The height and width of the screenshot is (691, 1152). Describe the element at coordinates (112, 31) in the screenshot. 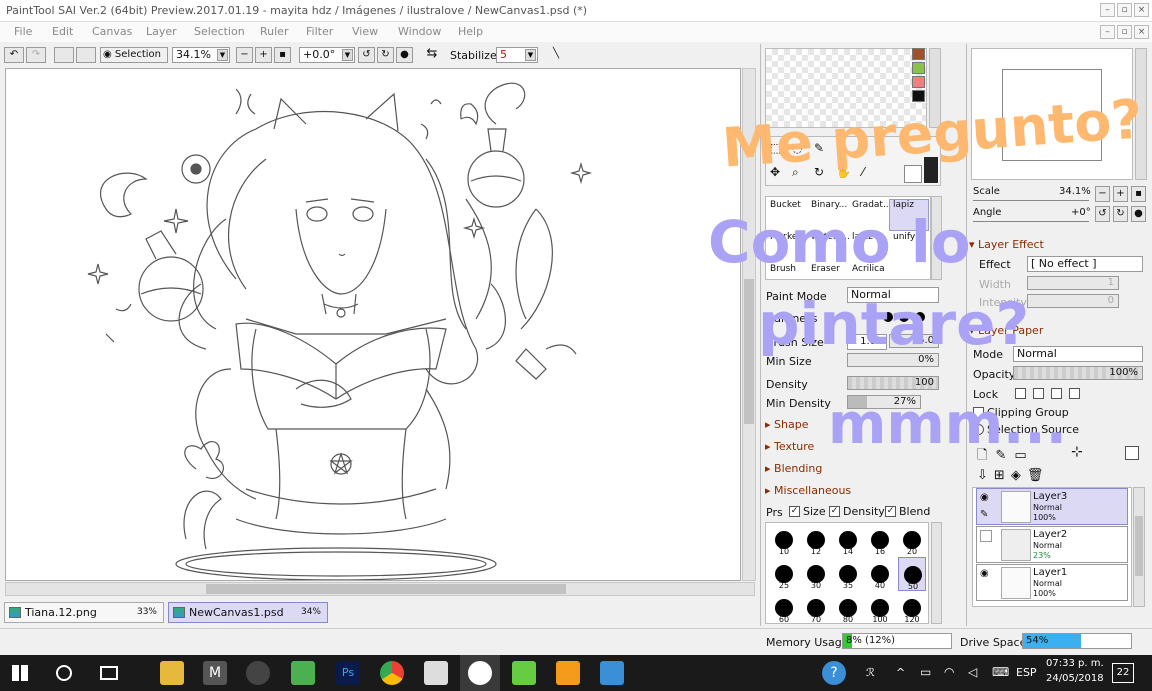

I see `menu-canvas: Canvas` at that location.